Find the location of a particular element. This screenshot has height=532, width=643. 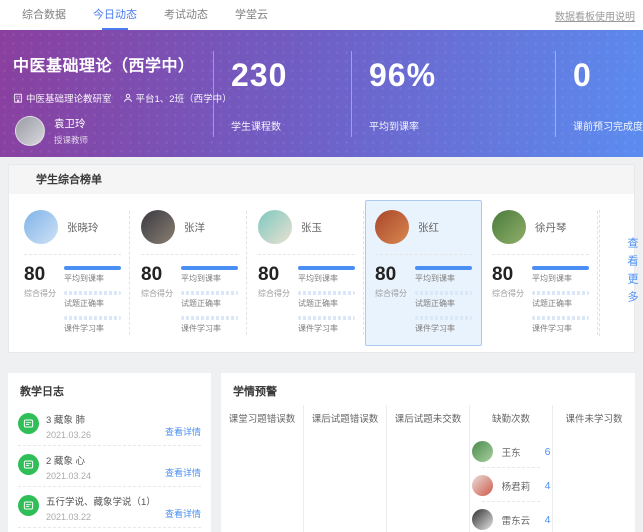

absence-row: 杨君莉 4 is located at coordinates (511, 485).